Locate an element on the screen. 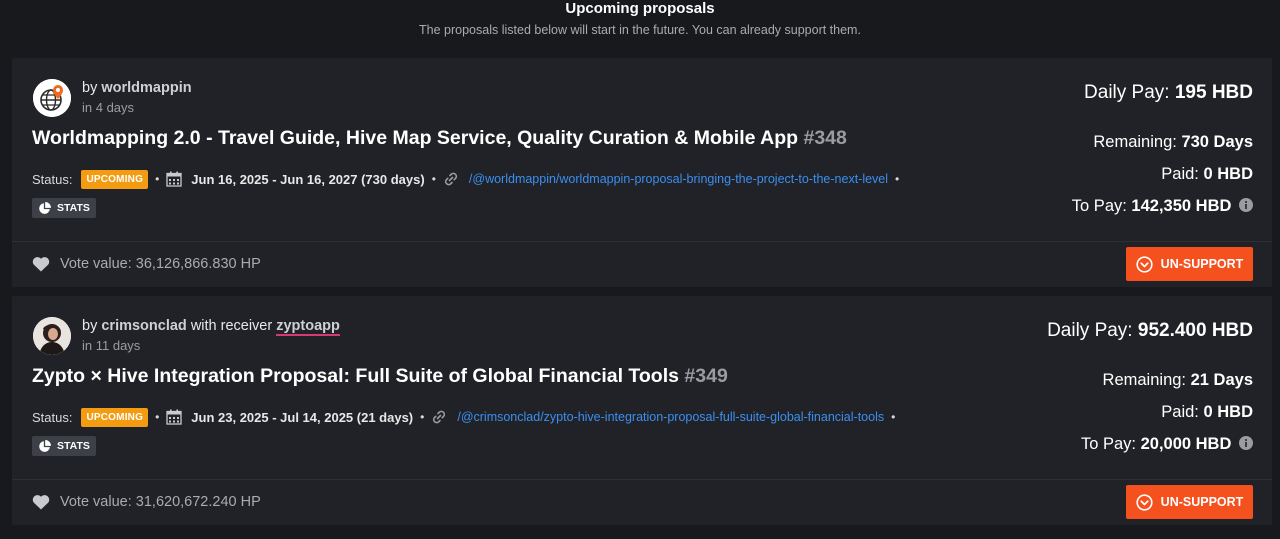  vote-value: Vote value: 36,126,866.830 HP is located at coordinates (146, 264).